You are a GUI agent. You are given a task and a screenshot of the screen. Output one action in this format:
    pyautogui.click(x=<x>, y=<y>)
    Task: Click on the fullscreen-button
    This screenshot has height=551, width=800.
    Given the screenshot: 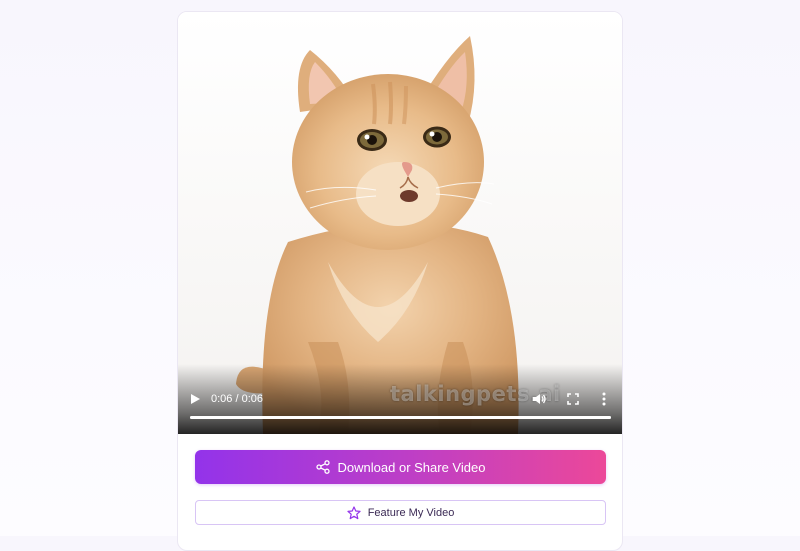 What is the action you would take?
    pyautogui.click(x=573, y=399)
    